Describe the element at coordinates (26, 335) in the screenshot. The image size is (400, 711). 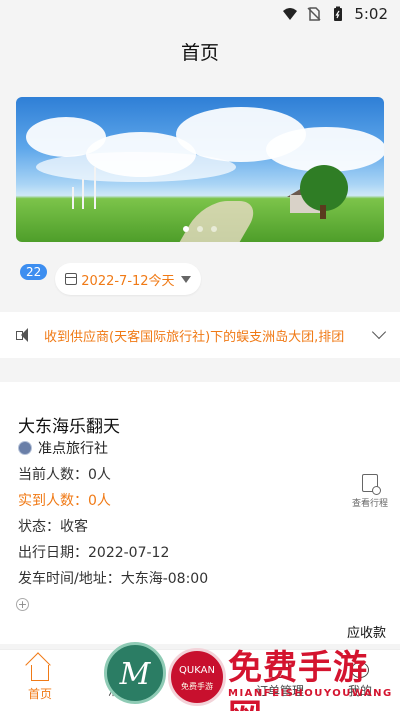
I see `speaker-icon` at that location.